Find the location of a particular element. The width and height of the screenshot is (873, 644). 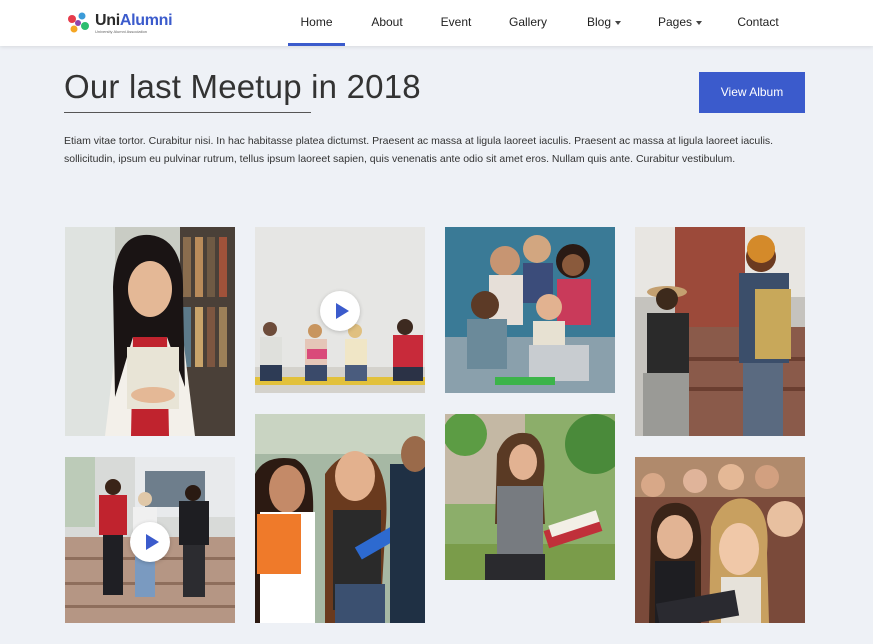

nav-event: Event is located at coordinates (456, 23).